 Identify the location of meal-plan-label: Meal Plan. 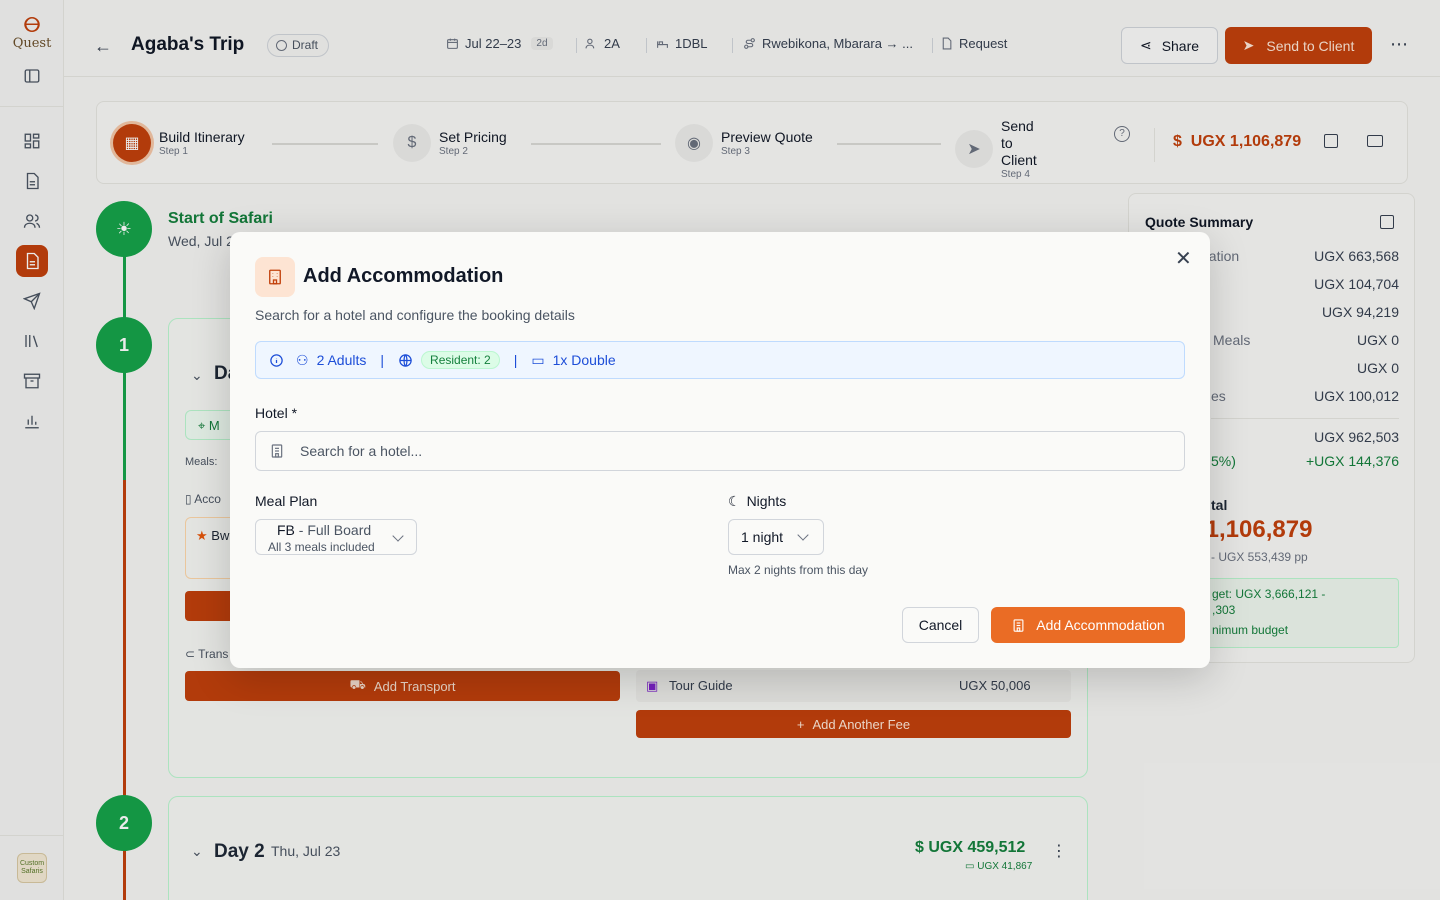
(286, 501).